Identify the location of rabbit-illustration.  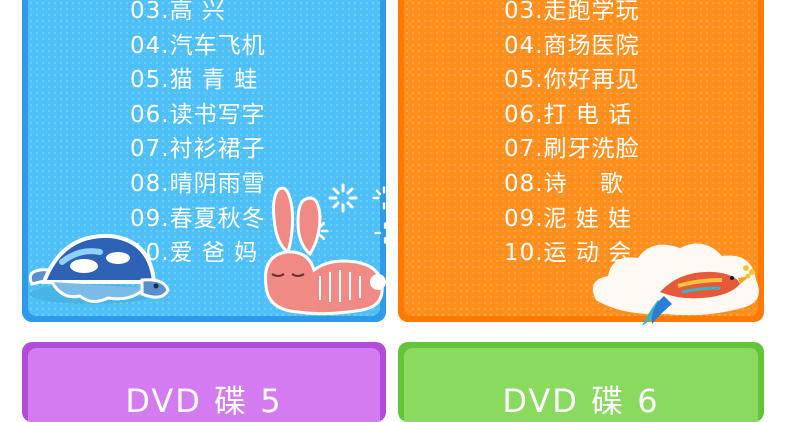
(324, 251).